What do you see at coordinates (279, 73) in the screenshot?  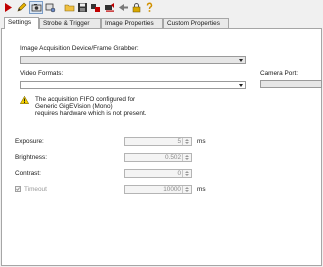 I see `camera-port-label: Camera Port:` at bounding box center [279, 73].